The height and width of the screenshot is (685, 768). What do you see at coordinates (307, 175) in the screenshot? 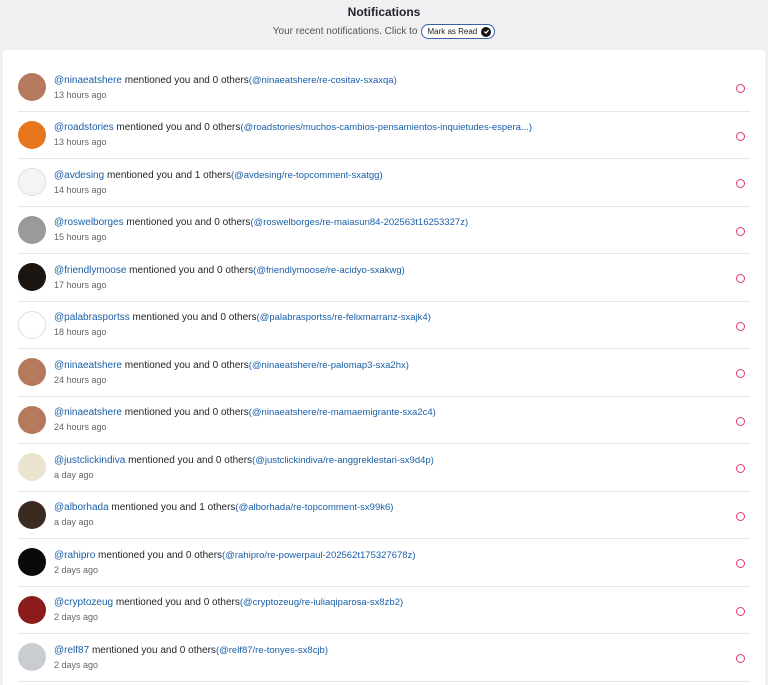
I see `notification-post-link: (@avdesing/re-topcomment-sxatgg)` at bounding box center [307, 175].